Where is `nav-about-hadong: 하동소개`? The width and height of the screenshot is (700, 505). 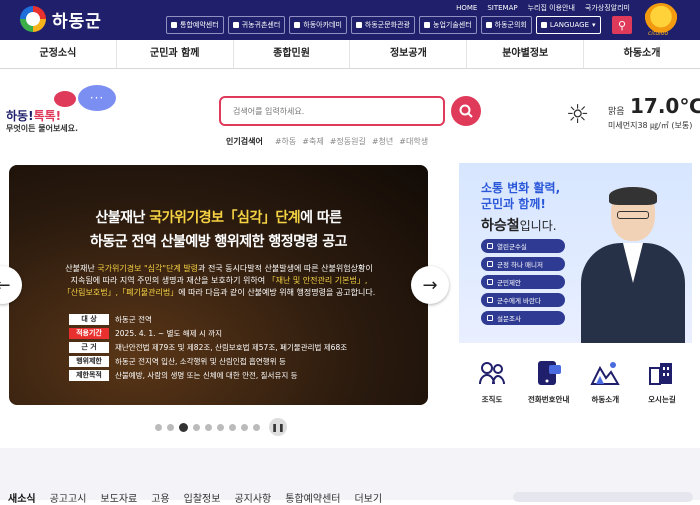
nav-about-hadong: 하동소개 is located at coordinates (642, 54).